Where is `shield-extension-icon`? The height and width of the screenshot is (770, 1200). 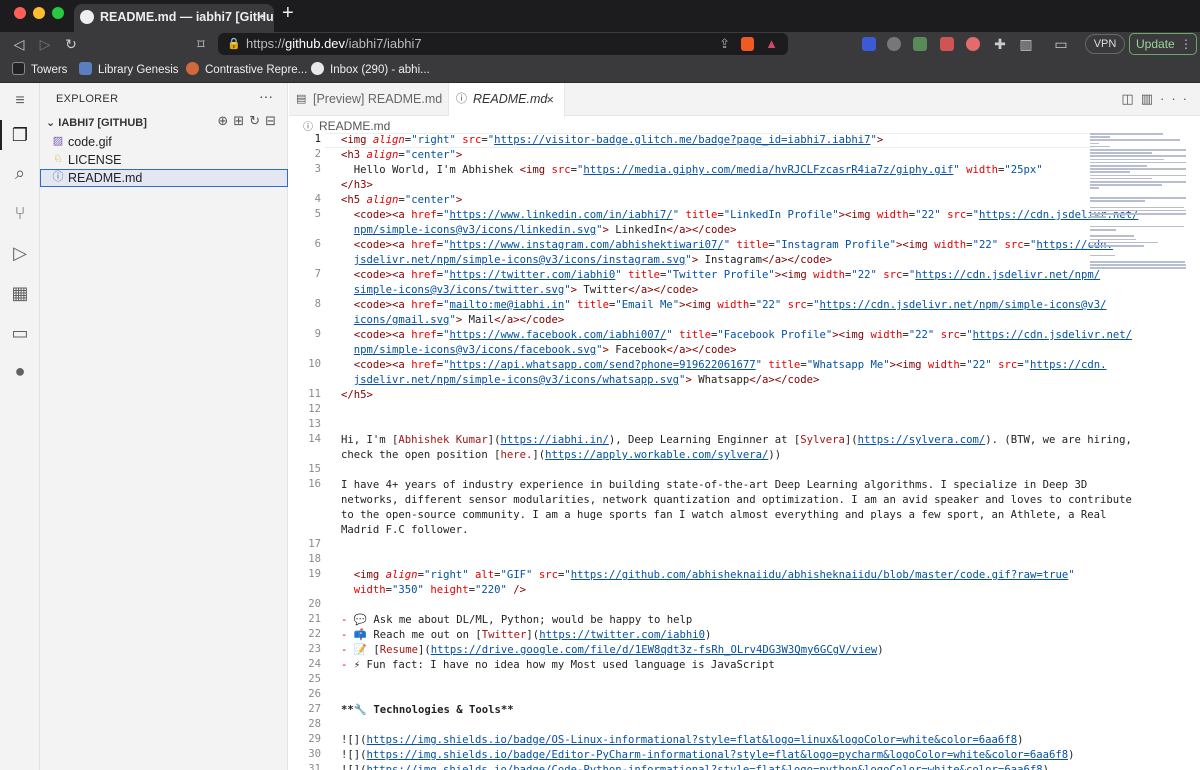
shield-extension-icon is located at coordinates (894, 44).